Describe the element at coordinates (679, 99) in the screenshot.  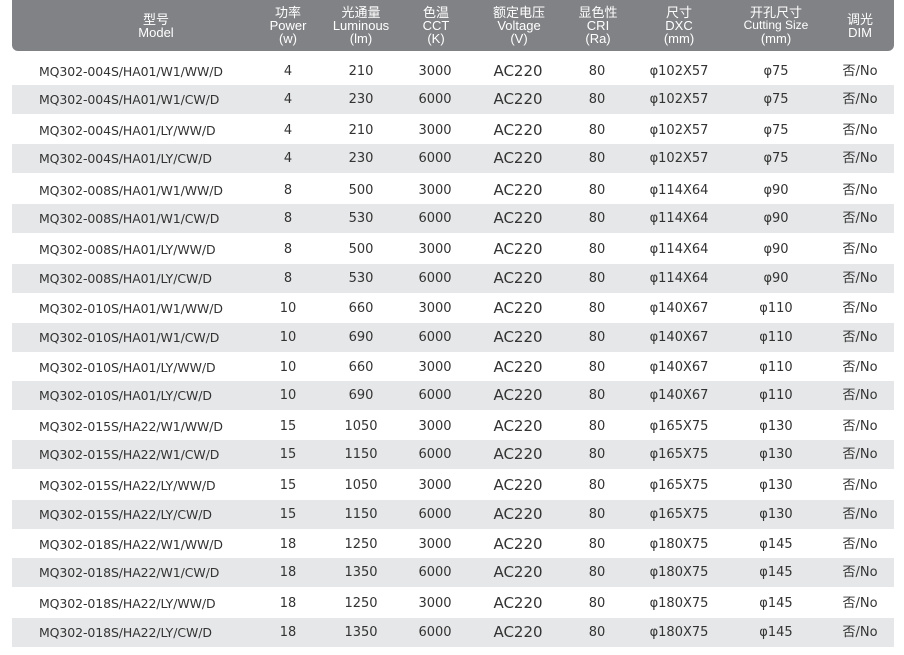
I see `cell-dxc: φ102X57` at that location.